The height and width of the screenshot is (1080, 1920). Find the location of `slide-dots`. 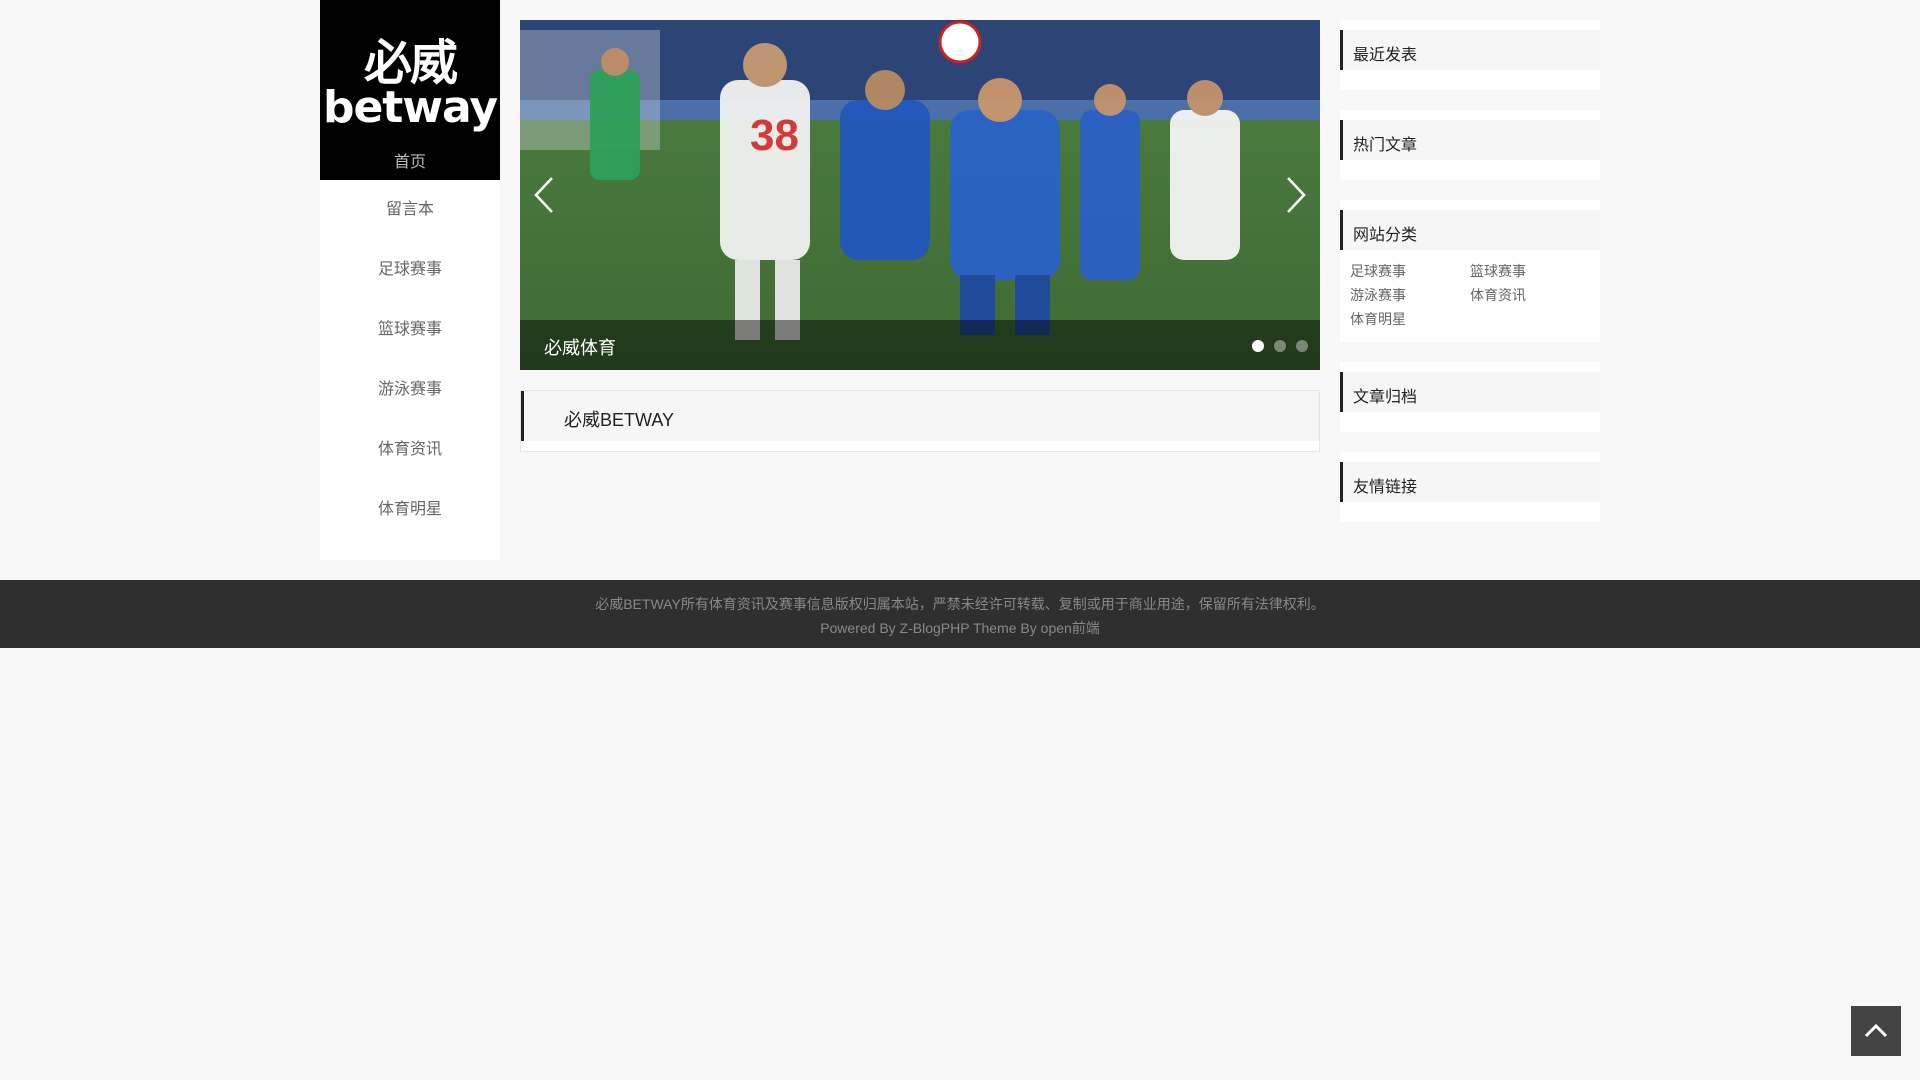

slide-dots is located at coordinates (1280, 346).